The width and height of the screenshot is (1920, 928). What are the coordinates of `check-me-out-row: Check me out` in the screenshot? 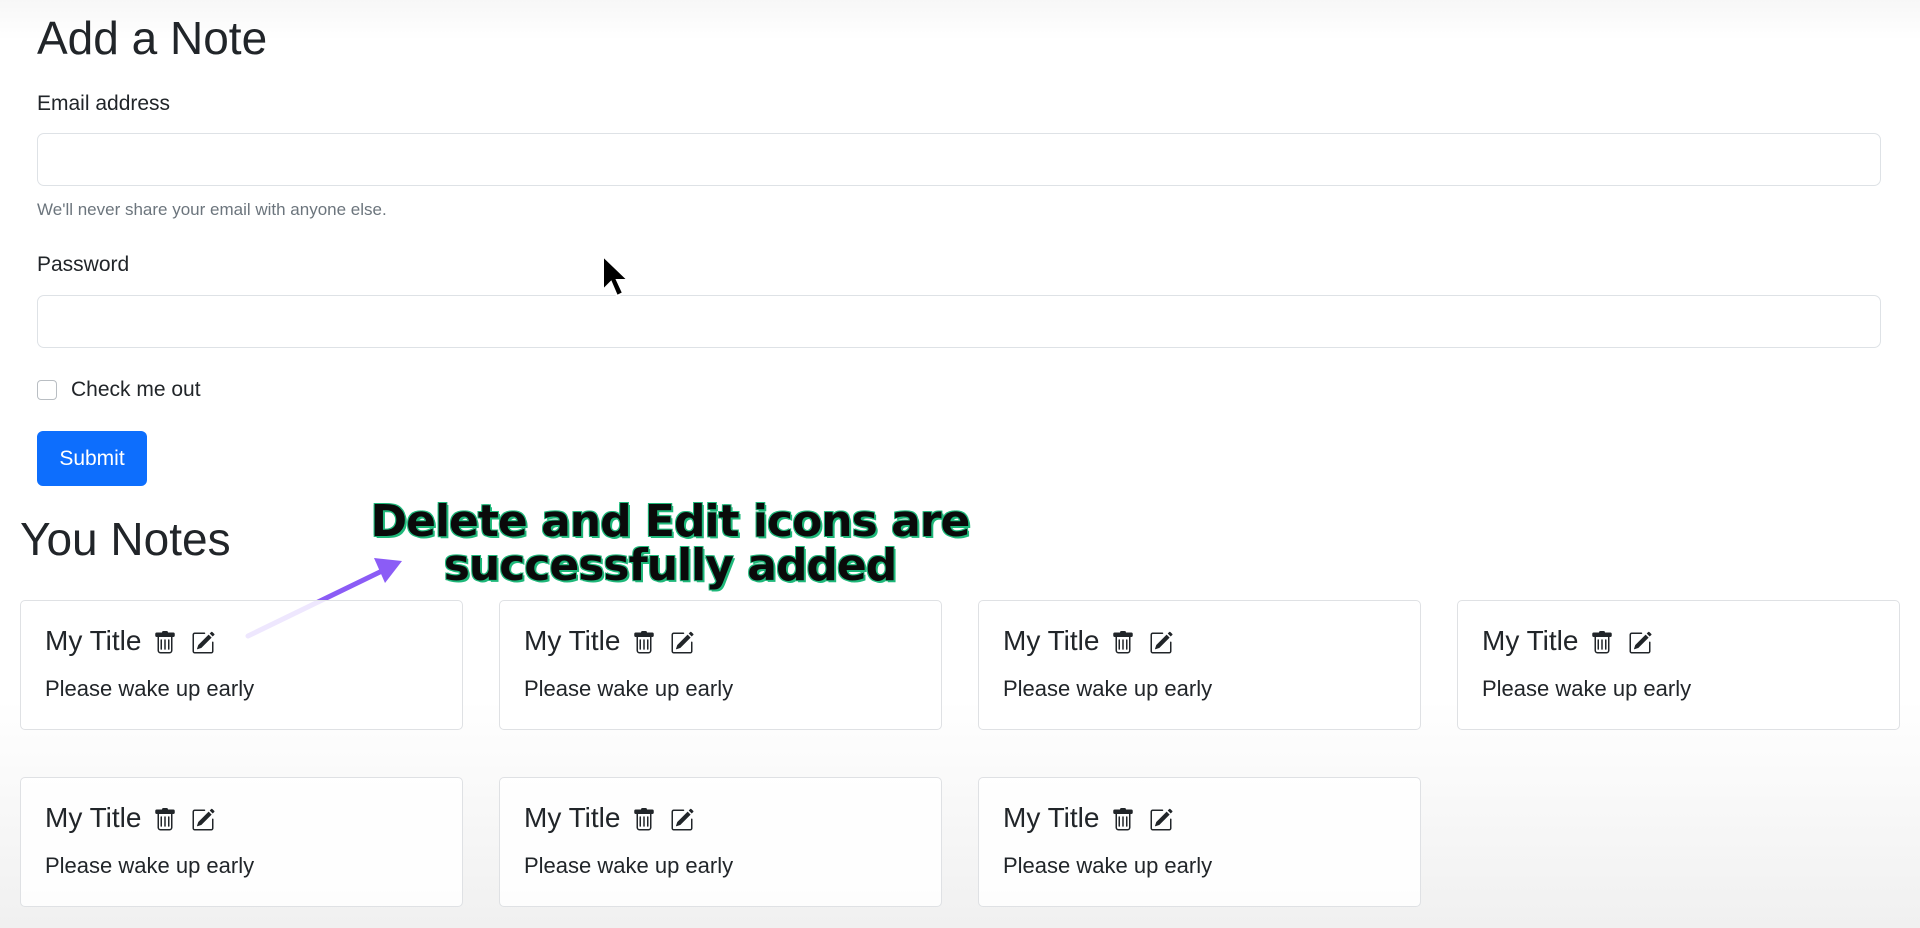 It's located at (119, 390).